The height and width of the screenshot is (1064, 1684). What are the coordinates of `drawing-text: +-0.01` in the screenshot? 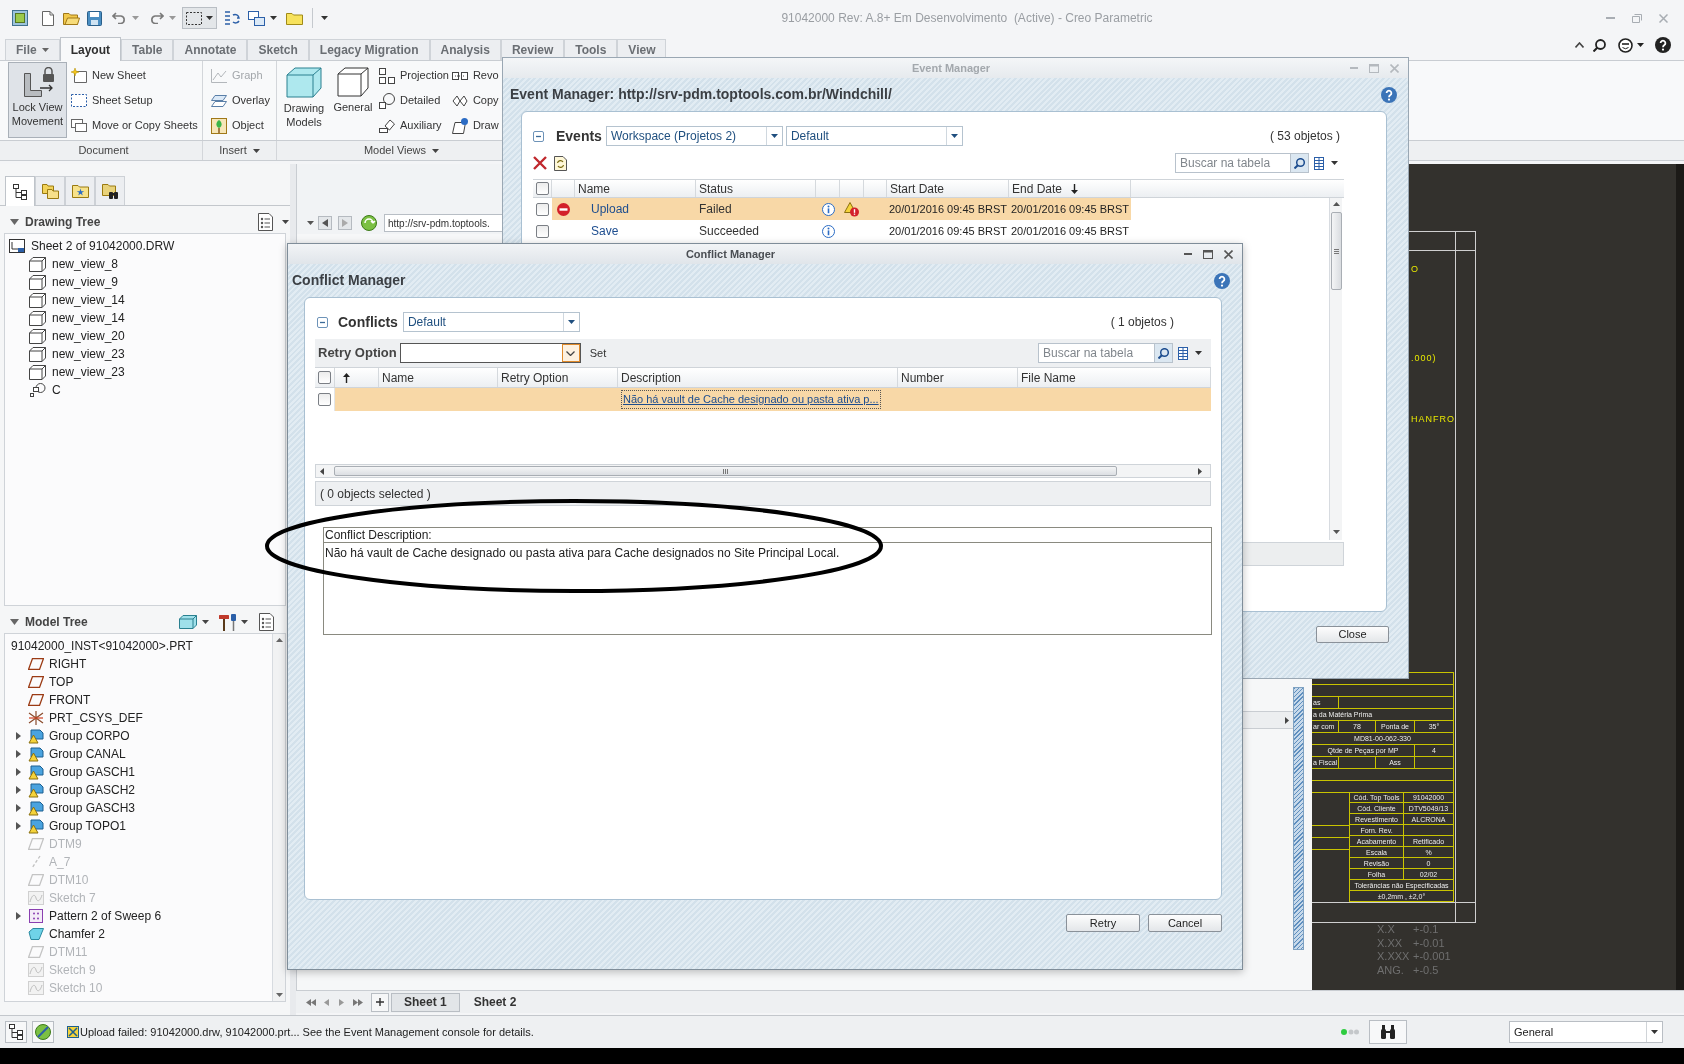 It's located at (1429, 943).